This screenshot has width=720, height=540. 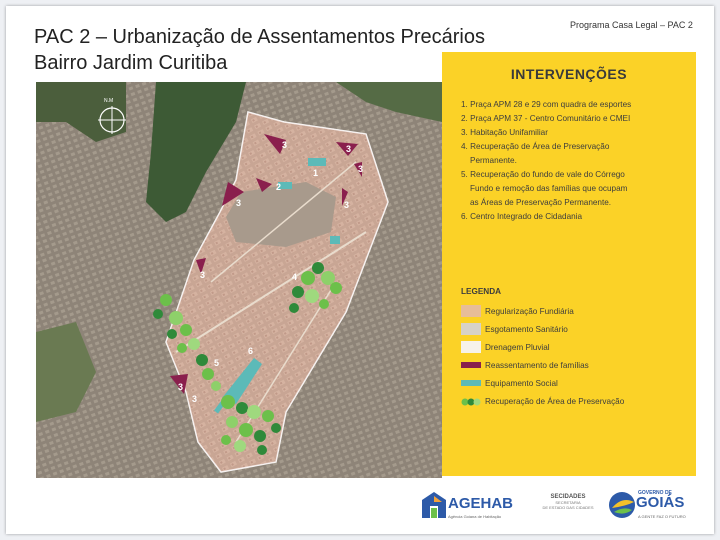 I want to click on agehab-logo: AGEHAB Agência Goiana de Habitação, so click(x=467, y=507).